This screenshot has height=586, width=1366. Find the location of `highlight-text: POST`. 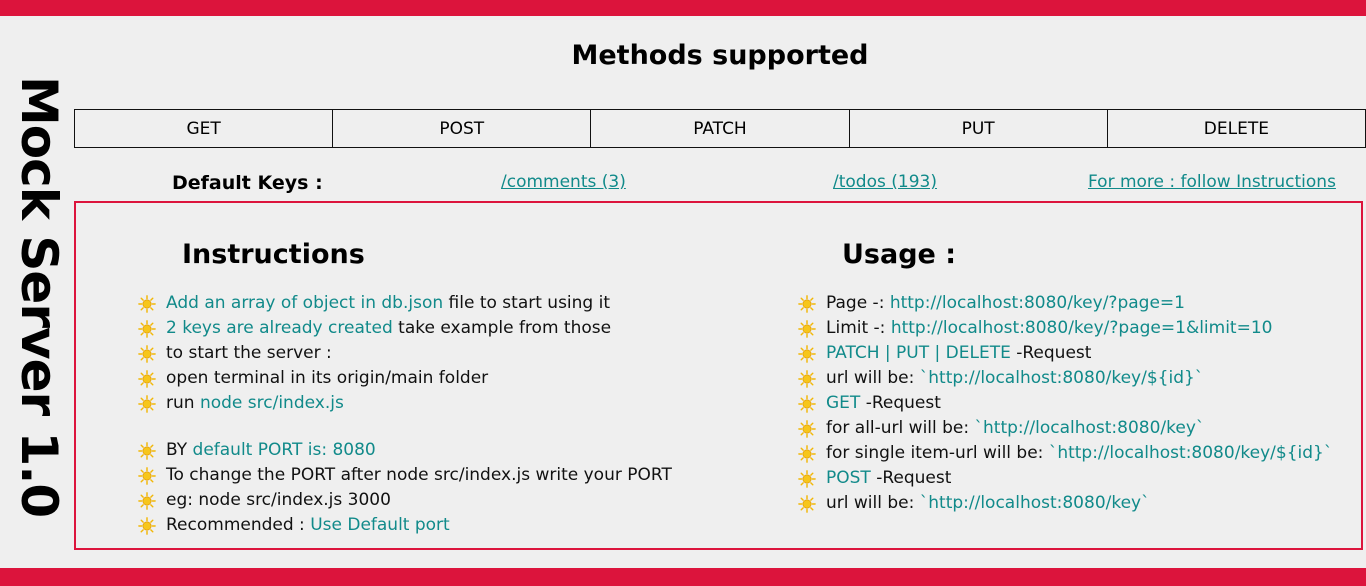

highlight-text: POST is located at coordinates (848, 478).